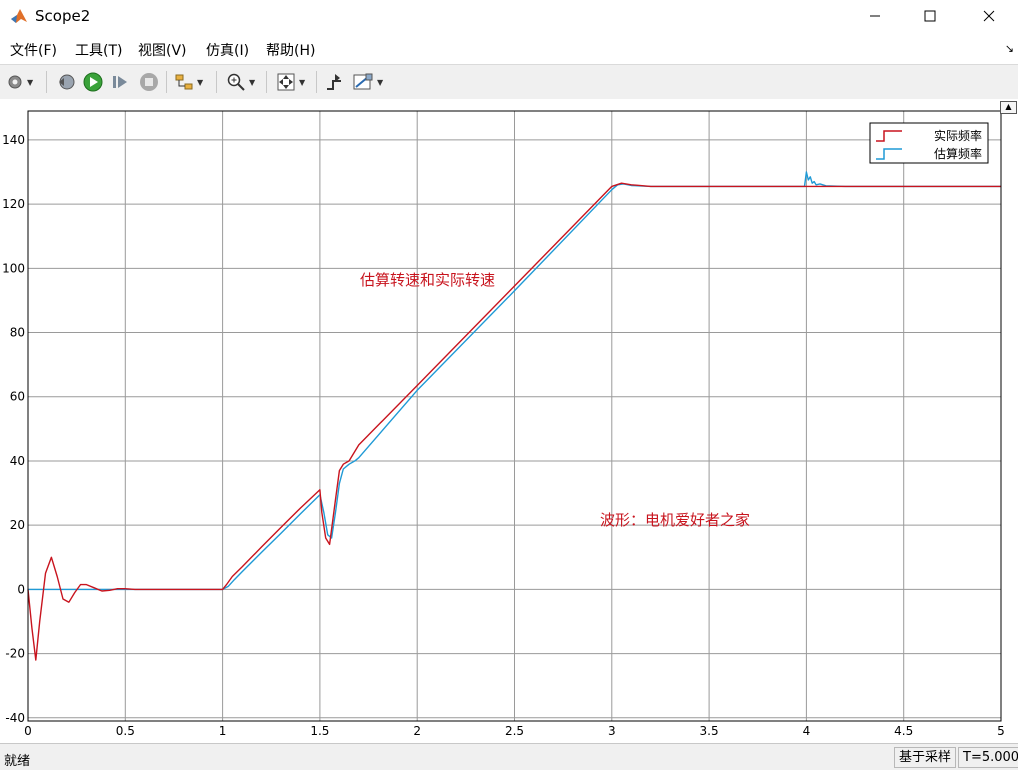  I want to click on autoscale-button: ▼, so click(290, 82).